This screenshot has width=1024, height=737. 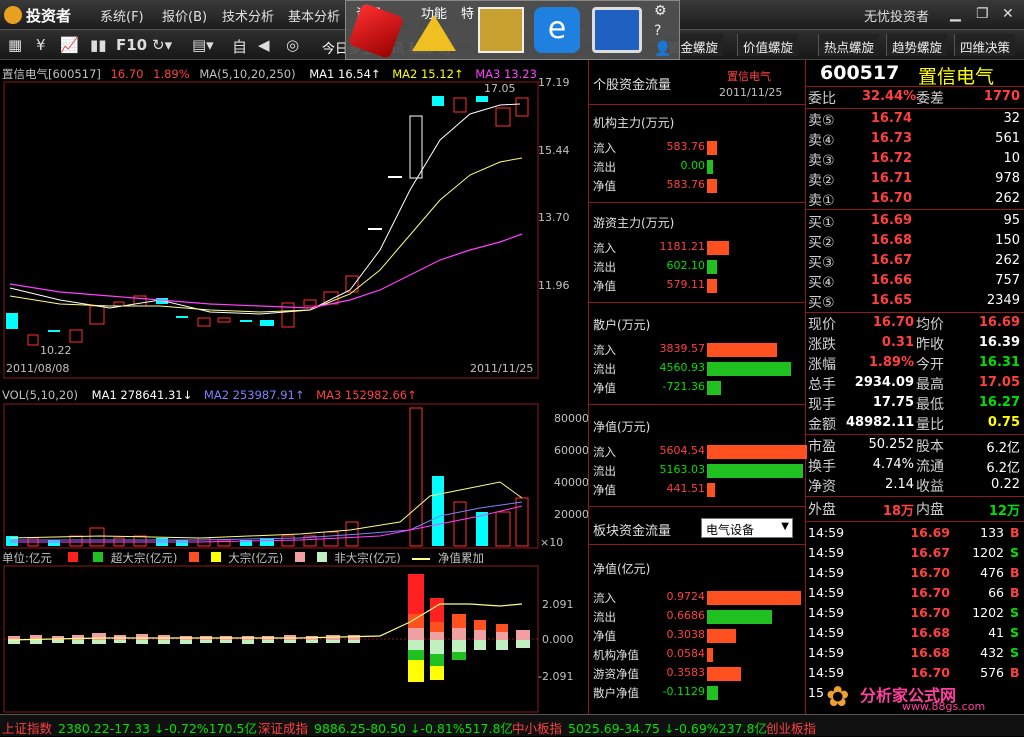 I want to click on grid-icon: ▦, so click(x=15, y=45).